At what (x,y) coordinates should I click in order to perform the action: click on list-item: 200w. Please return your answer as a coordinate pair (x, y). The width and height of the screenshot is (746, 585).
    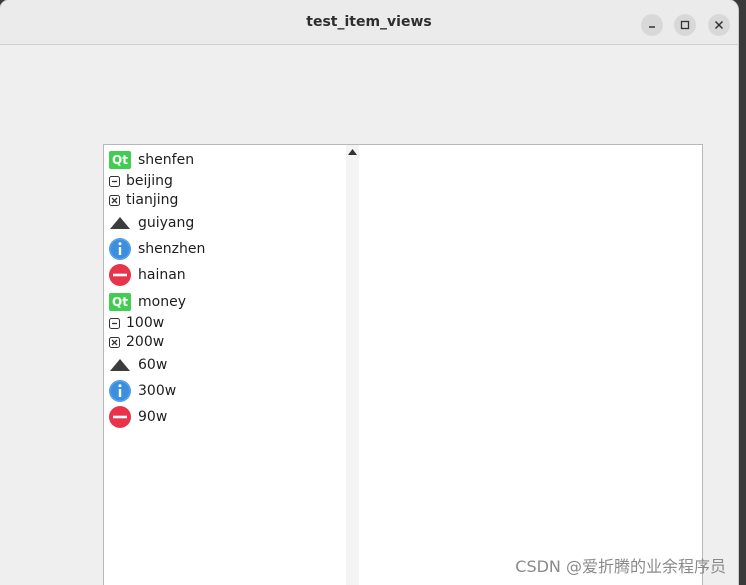
    Looking at the image, I should click on (136, 342).